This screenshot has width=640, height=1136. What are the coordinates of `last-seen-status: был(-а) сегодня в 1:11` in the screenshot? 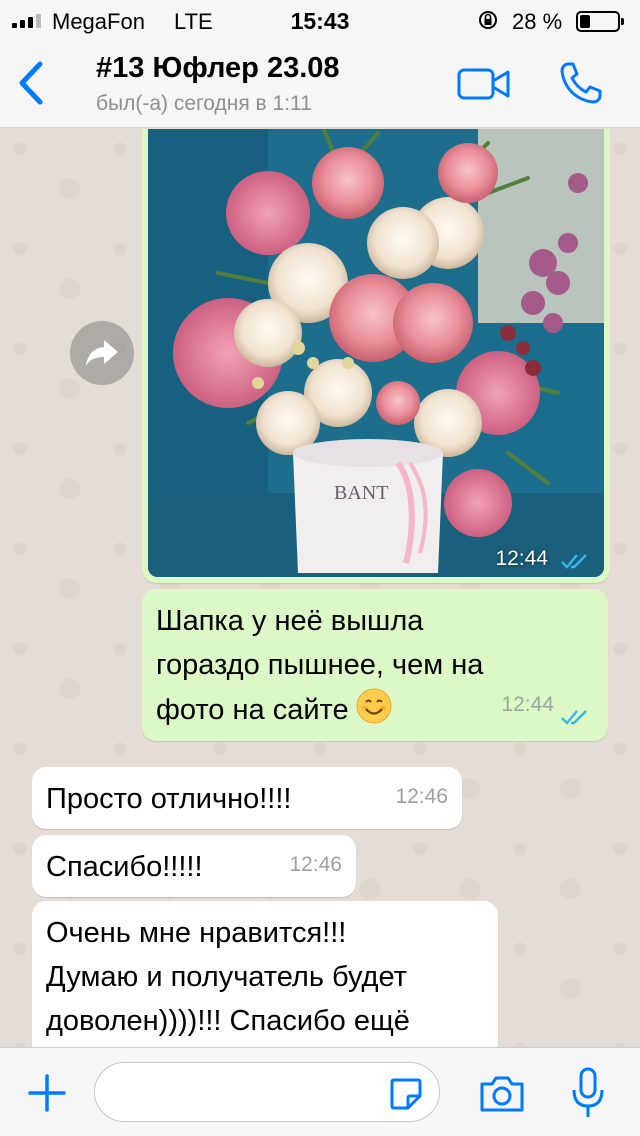 It's located at (204, 104).